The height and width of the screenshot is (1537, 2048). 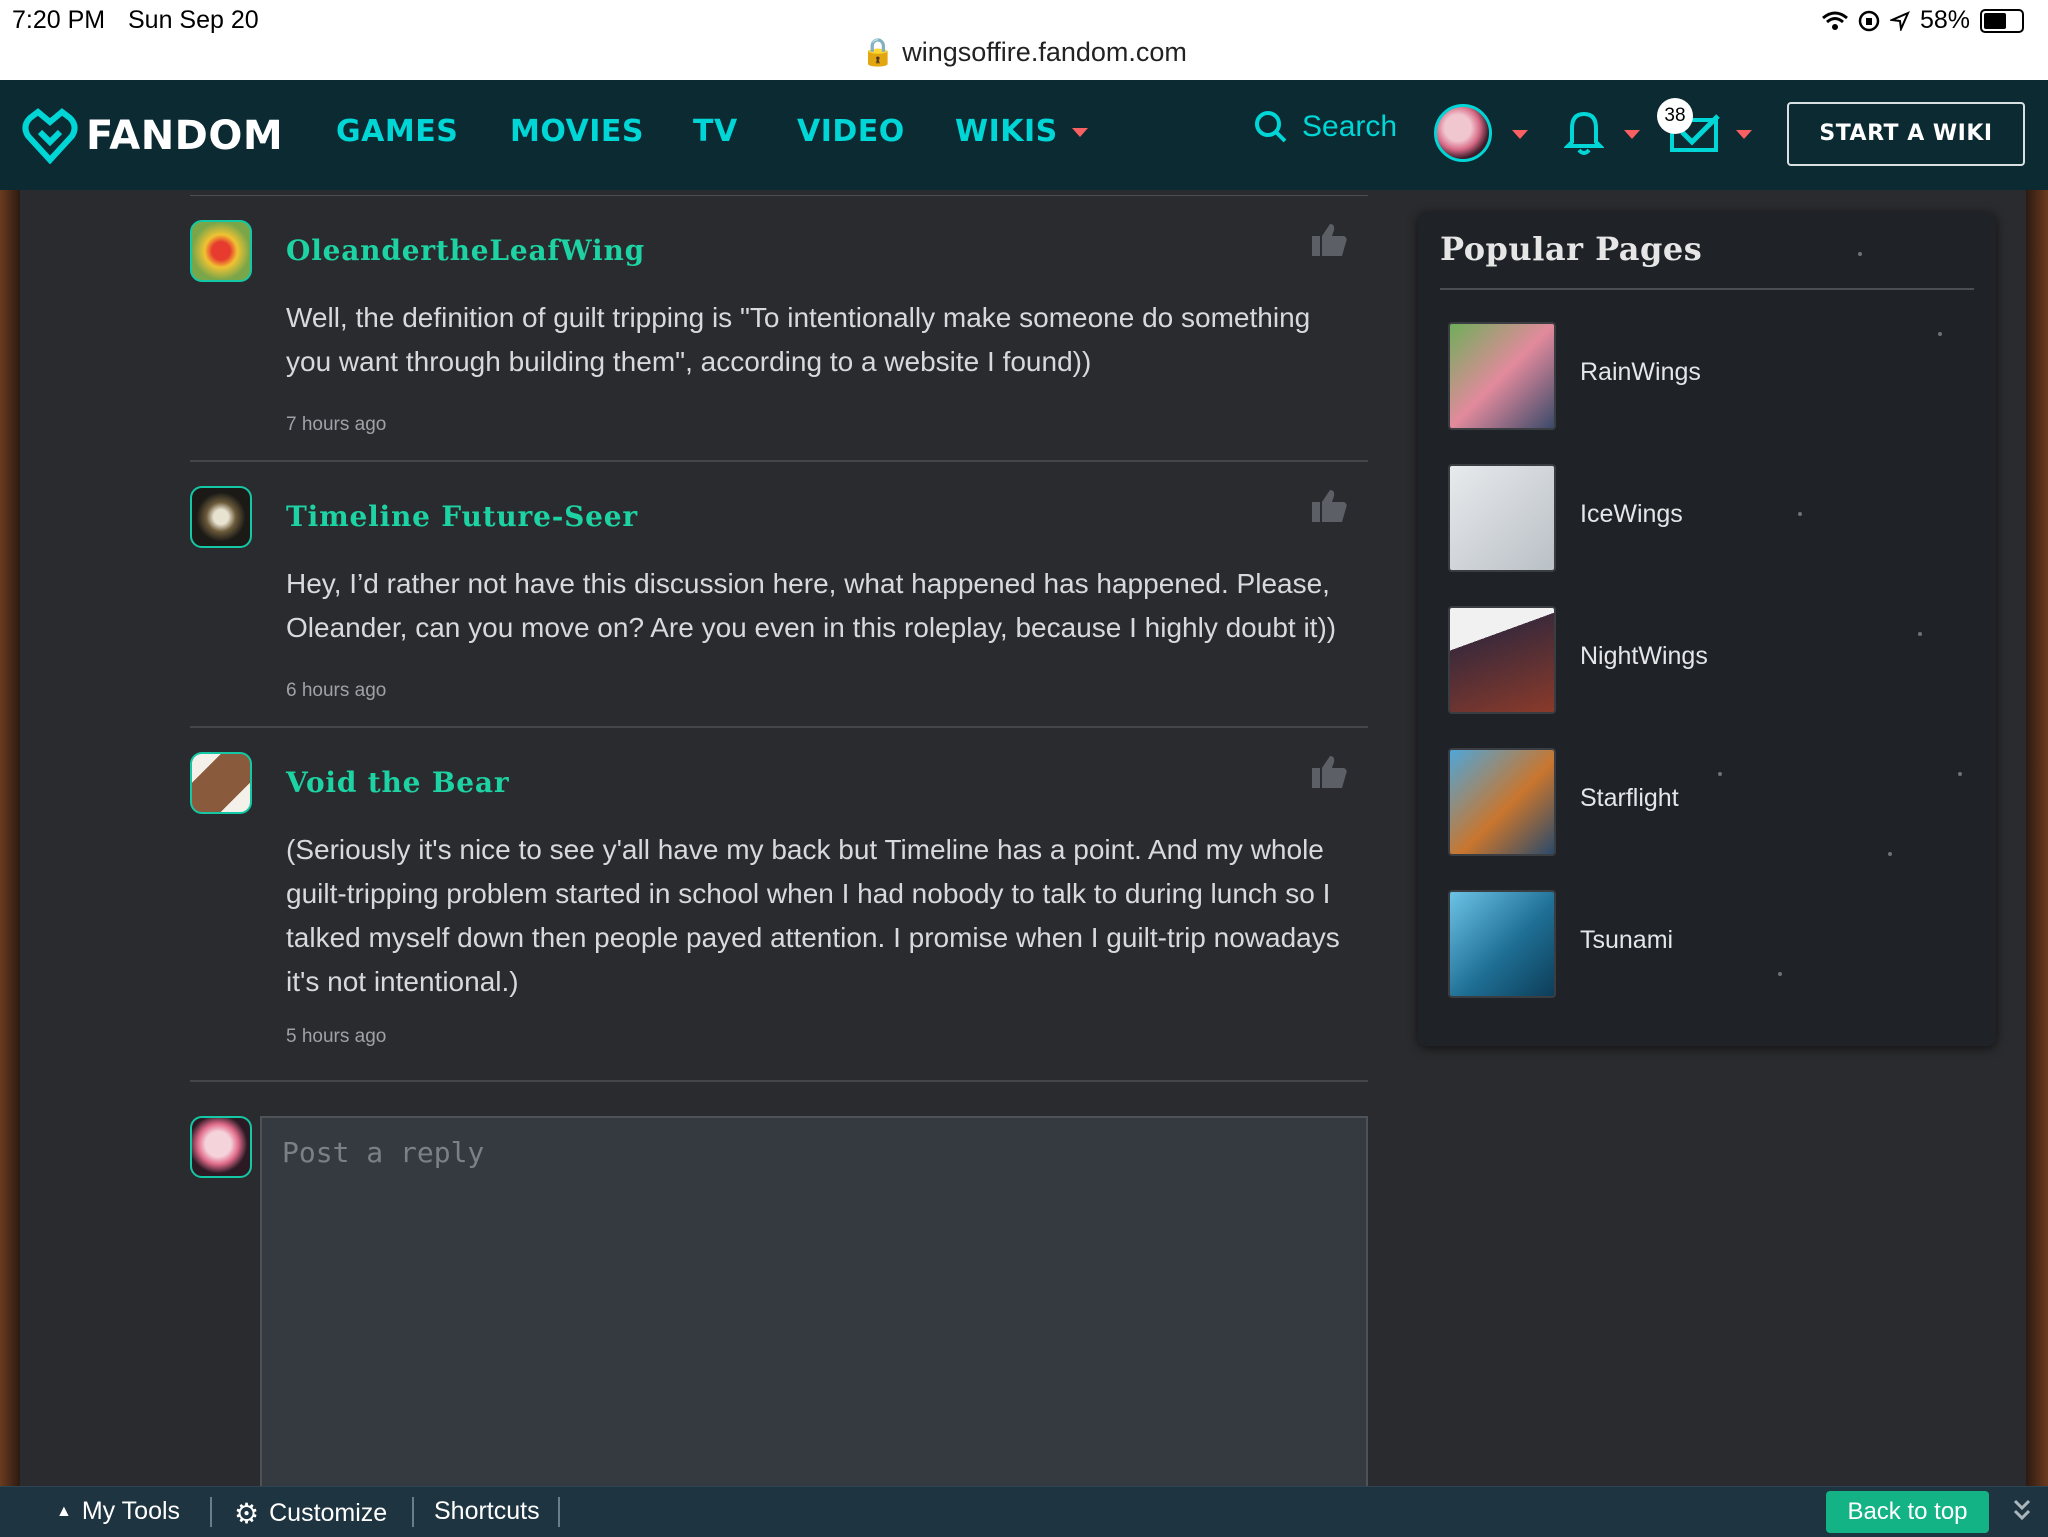 I want to click on comment-timestamp: 5 hours ago, so click(x=336, y=1036).